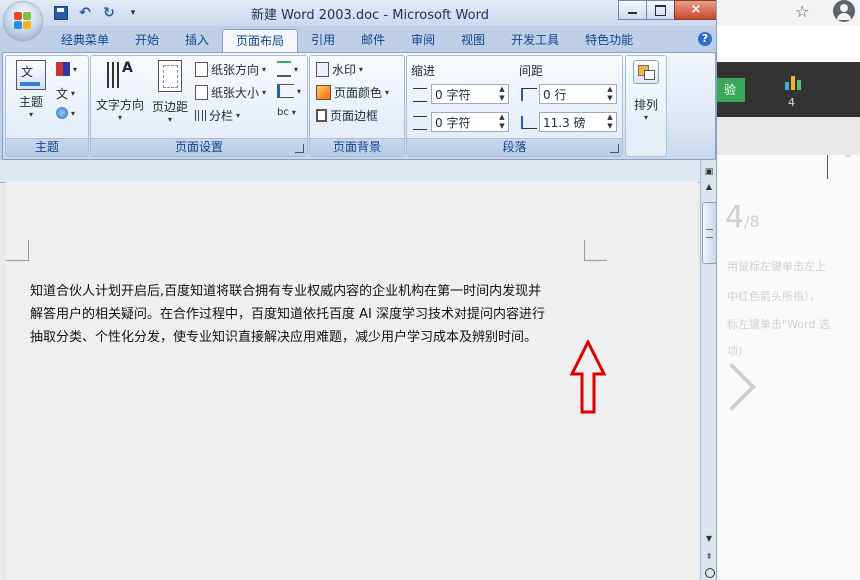 The height and width of the screenshot is (580, 860). What do you see at coordinates (738, 351) in the screenshot?
I see `instruction-line: 项）` at bounding box center [738, 351].